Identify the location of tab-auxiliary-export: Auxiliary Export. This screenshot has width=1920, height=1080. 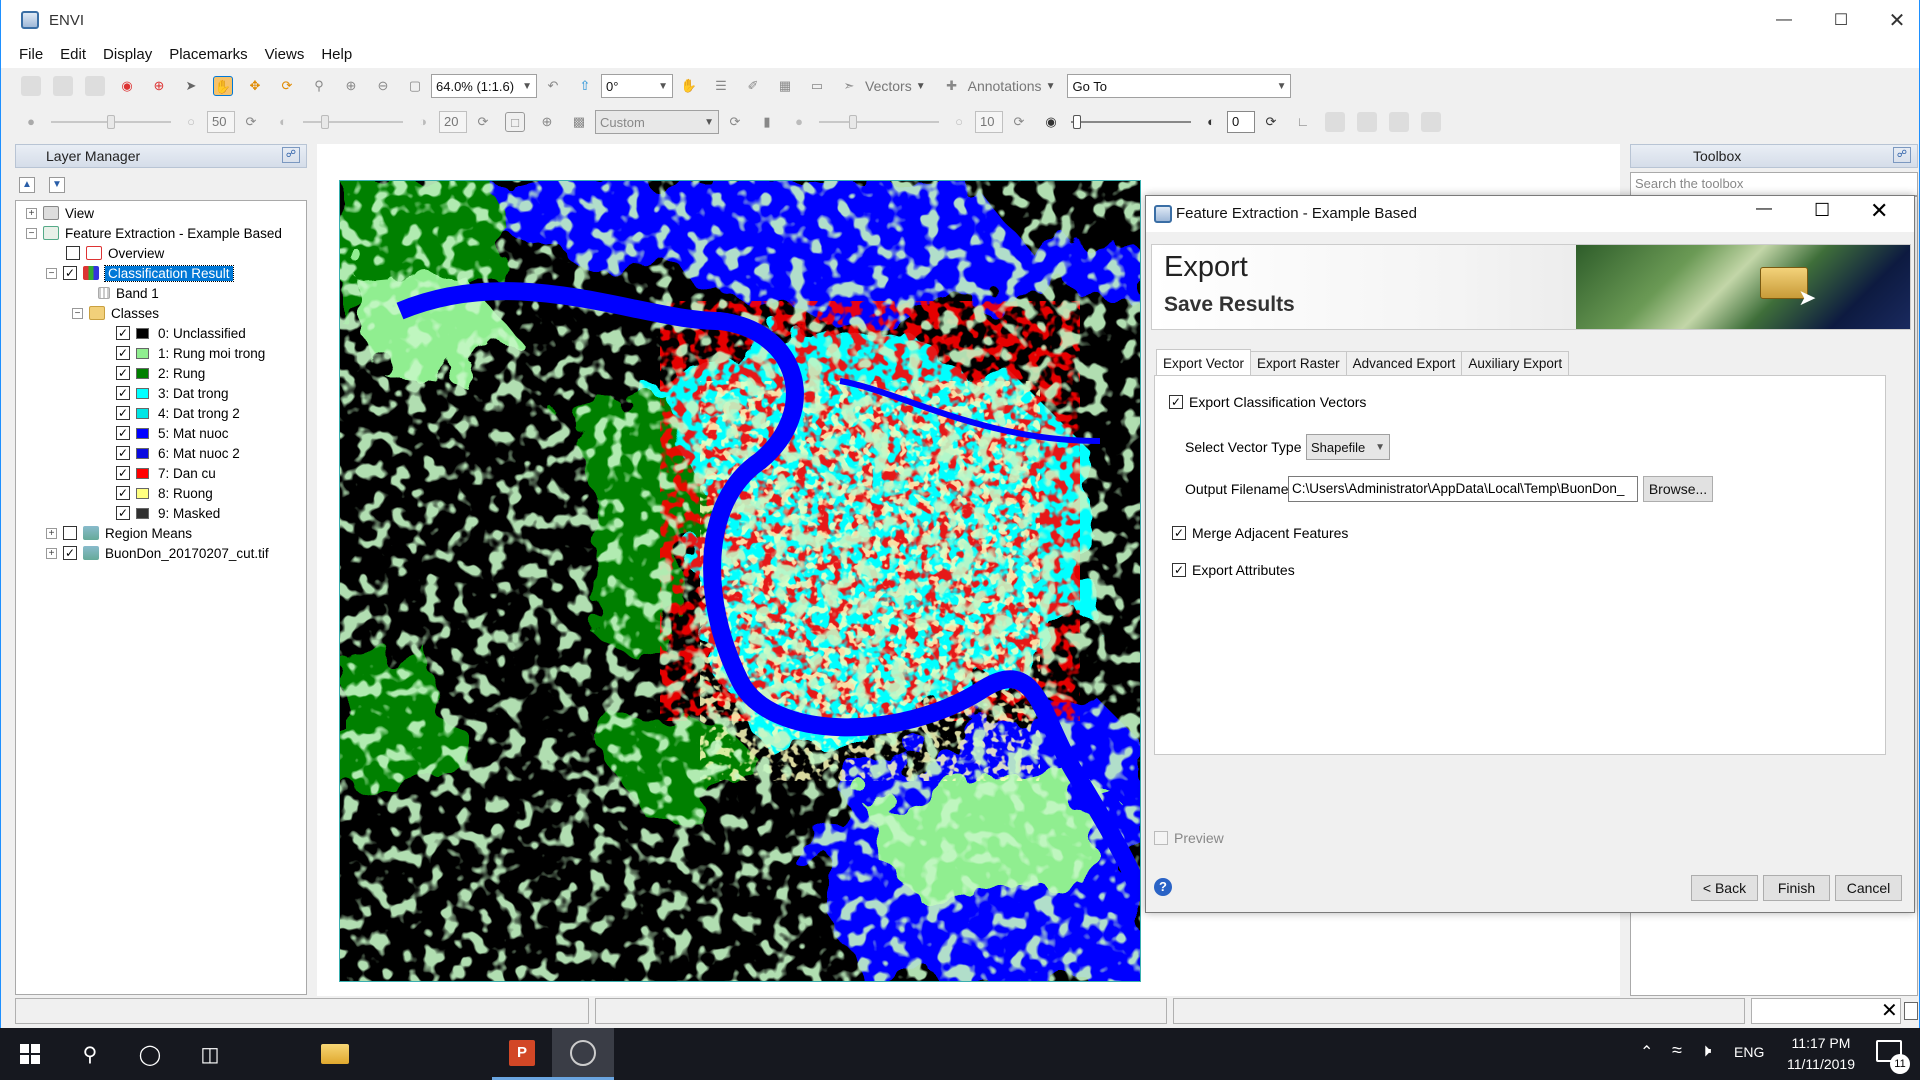
(1515, 363).